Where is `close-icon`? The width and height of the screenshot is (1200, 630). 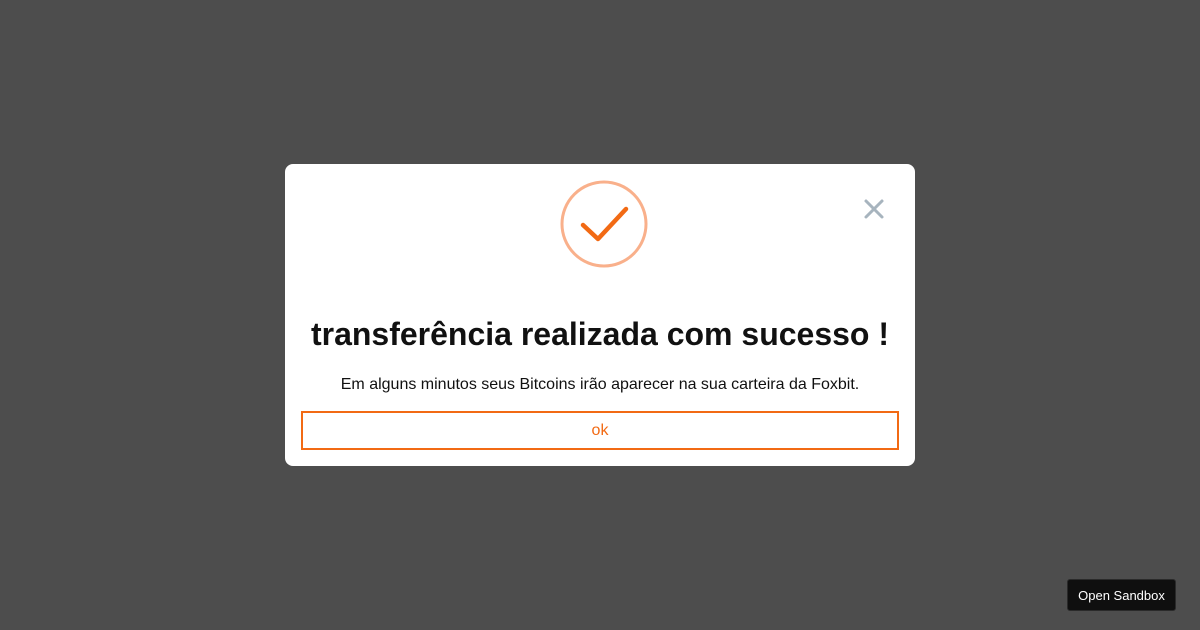 close-icon is located at coordinates (874, 209).